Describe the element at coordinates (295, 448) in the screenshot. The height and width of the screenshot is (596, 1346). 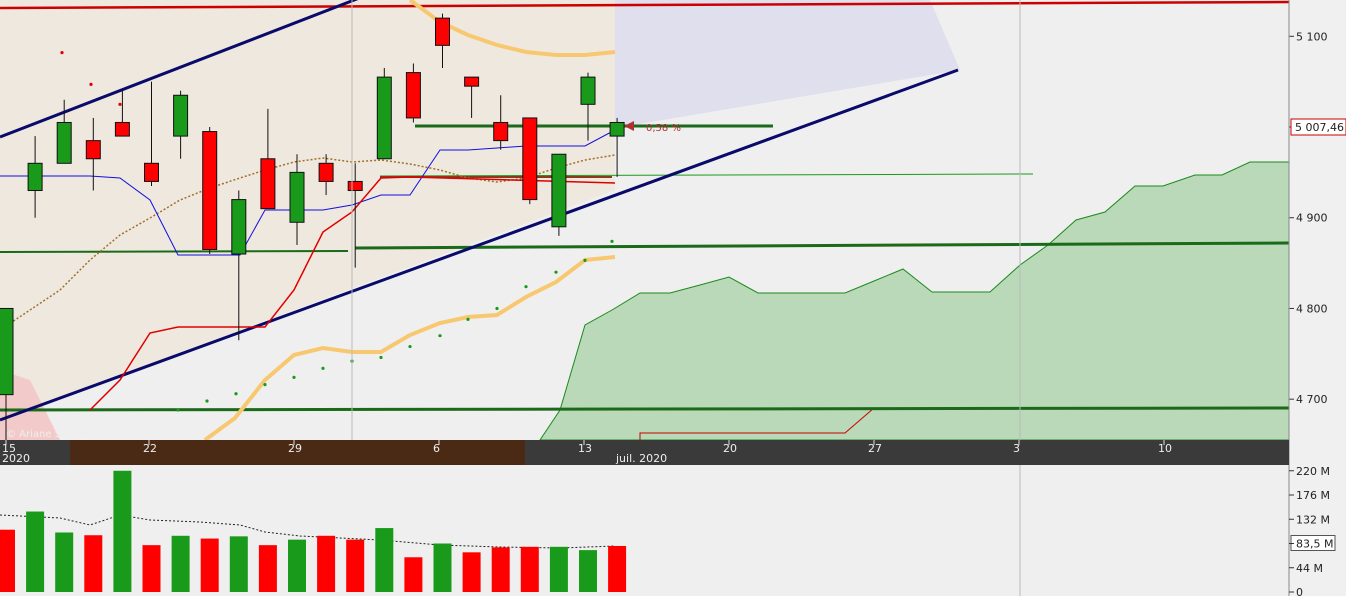
I see `time-tick-label: 29` at that location.